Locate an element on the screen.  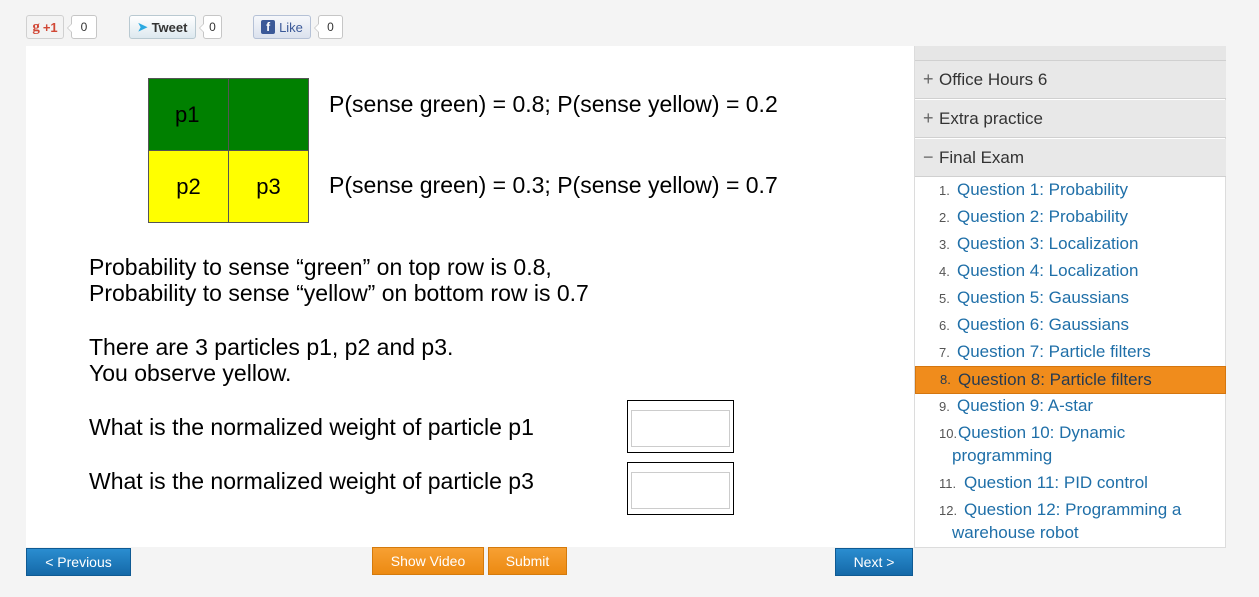
tweet-button: ➤ Tweet is located at coordinates (162, 27).